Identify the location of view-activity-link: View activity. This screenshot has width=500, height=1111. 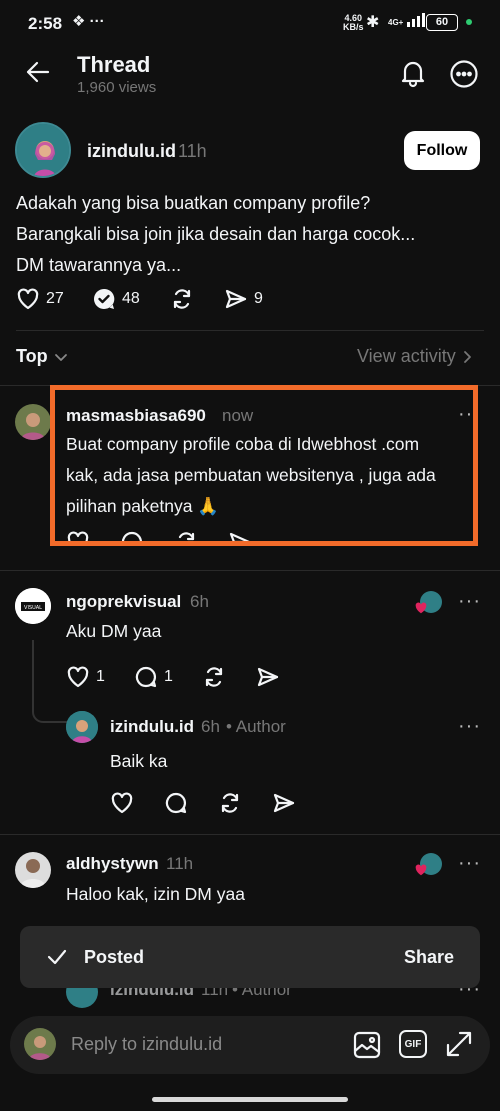
(414, 356).